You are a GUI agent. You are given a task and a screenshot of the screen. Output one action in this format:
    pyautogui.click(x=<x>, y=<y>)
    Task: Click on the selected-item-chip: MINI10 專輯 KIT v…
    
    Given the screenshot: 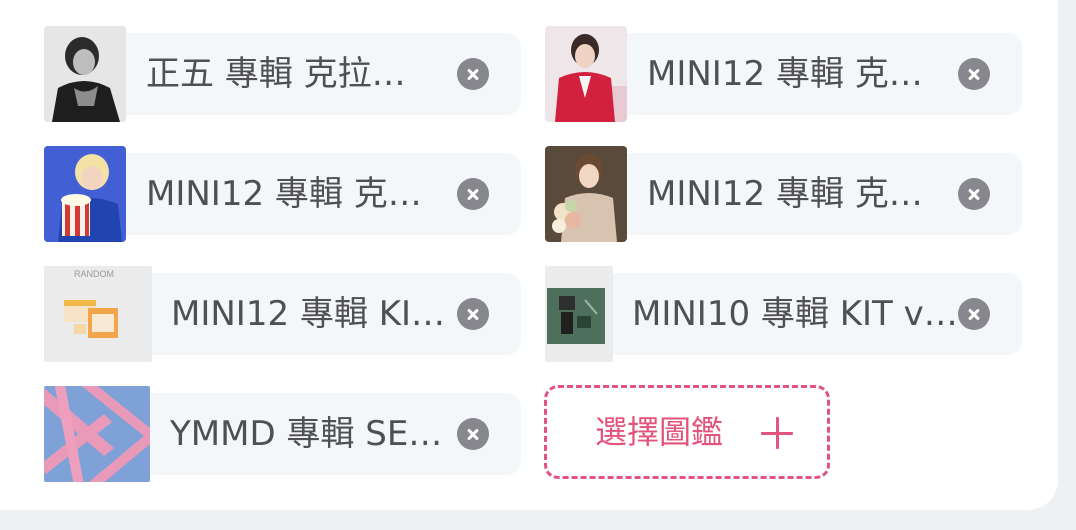 What is the action you would take?
    pyautogui.click(x=783, y=314)
    